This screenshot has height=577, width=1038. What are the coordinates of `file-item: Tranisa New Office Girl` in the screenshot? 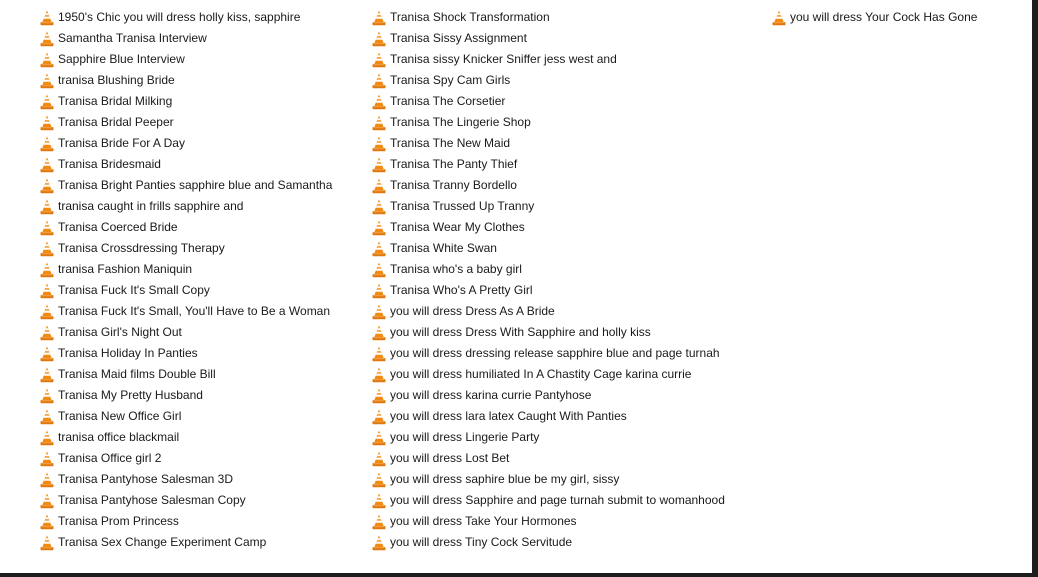 It's located at (186, 416).